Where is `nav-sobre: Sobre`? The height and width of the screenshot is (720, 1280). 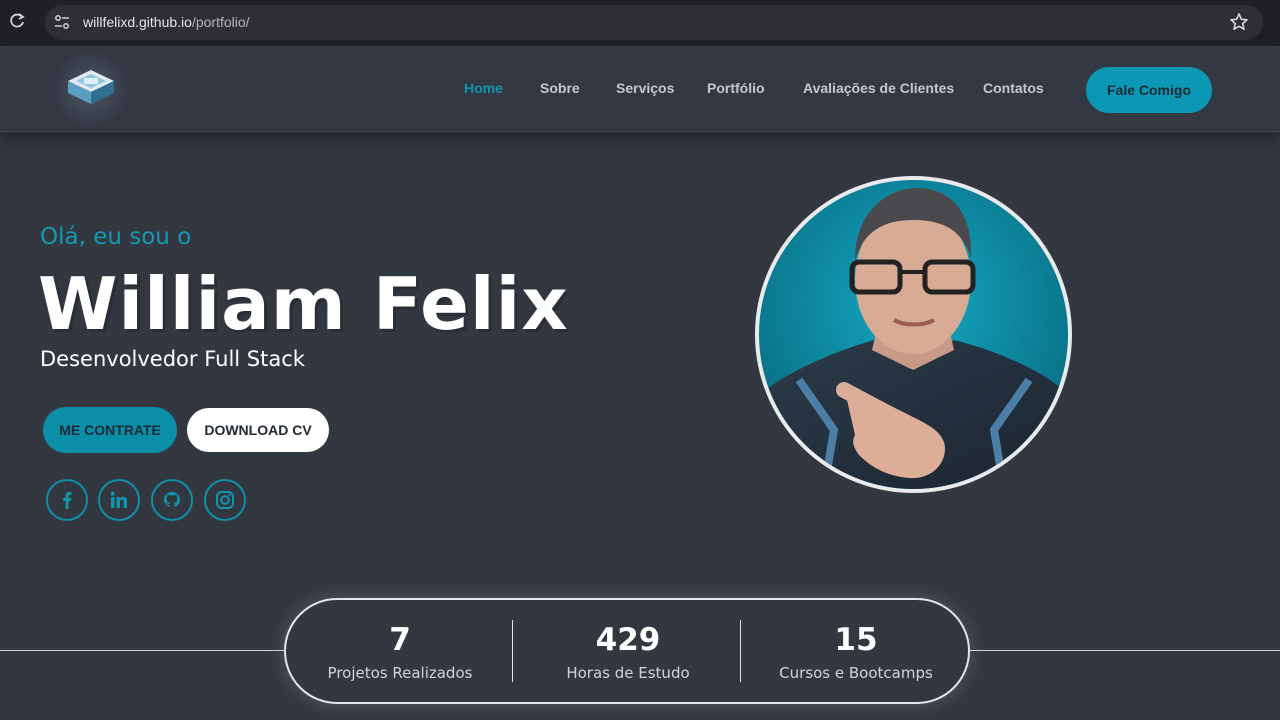 nav-sobre: Sobre is located at coordinates (560, 88).